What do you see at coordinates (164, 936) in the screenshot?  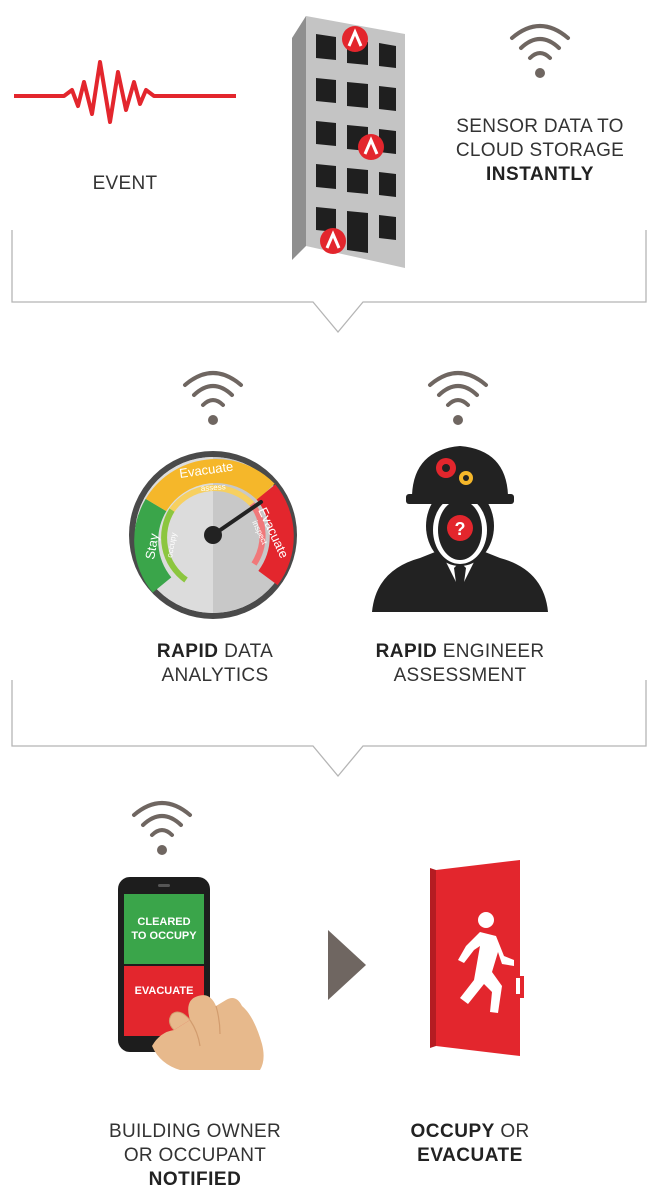 I see `phone-cleared-line2: TO OCCUPY` at bounding box center [164, 936].